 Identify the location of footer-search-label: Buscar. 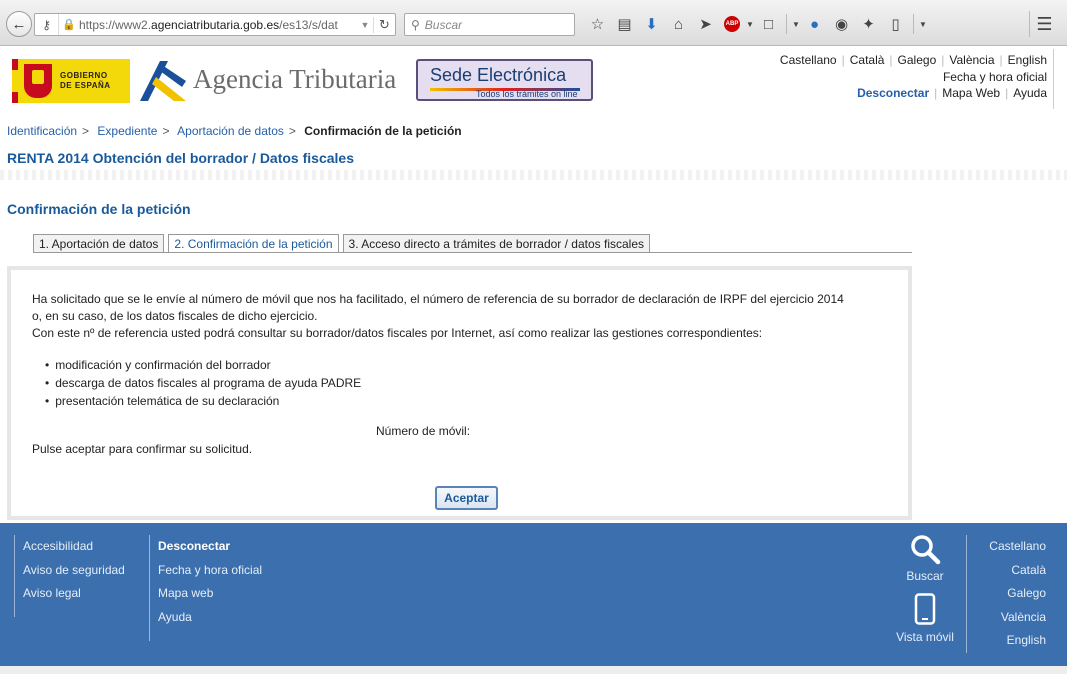
(925, 576).